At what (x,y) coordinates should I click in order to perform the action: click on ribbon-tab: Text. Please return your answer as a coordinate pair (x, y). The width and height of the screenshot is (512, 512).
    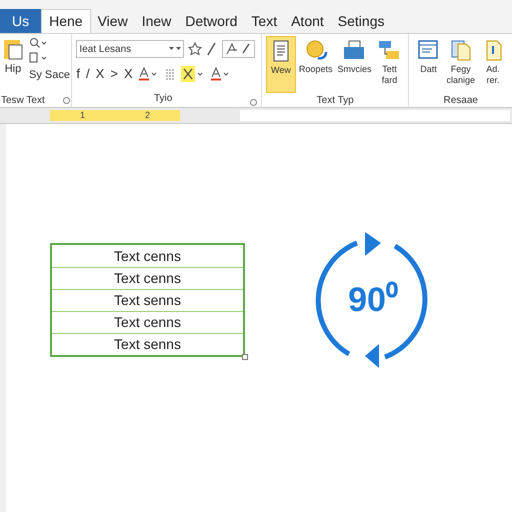
    Looking at the image, I should click on (264, 21).